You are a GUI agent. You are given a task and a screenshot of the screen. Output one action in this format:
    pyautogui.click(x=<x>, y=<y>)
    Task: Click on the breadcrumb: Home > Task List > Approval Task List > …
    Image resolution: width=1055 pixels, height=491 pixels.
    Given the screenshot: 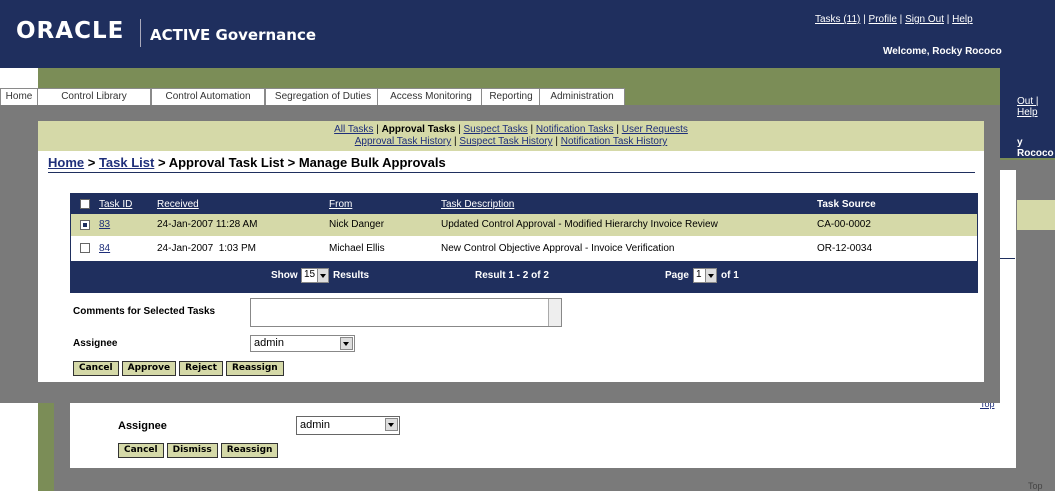 What is the action you would take?
    pyautogui.click(x=247, y=162)
    